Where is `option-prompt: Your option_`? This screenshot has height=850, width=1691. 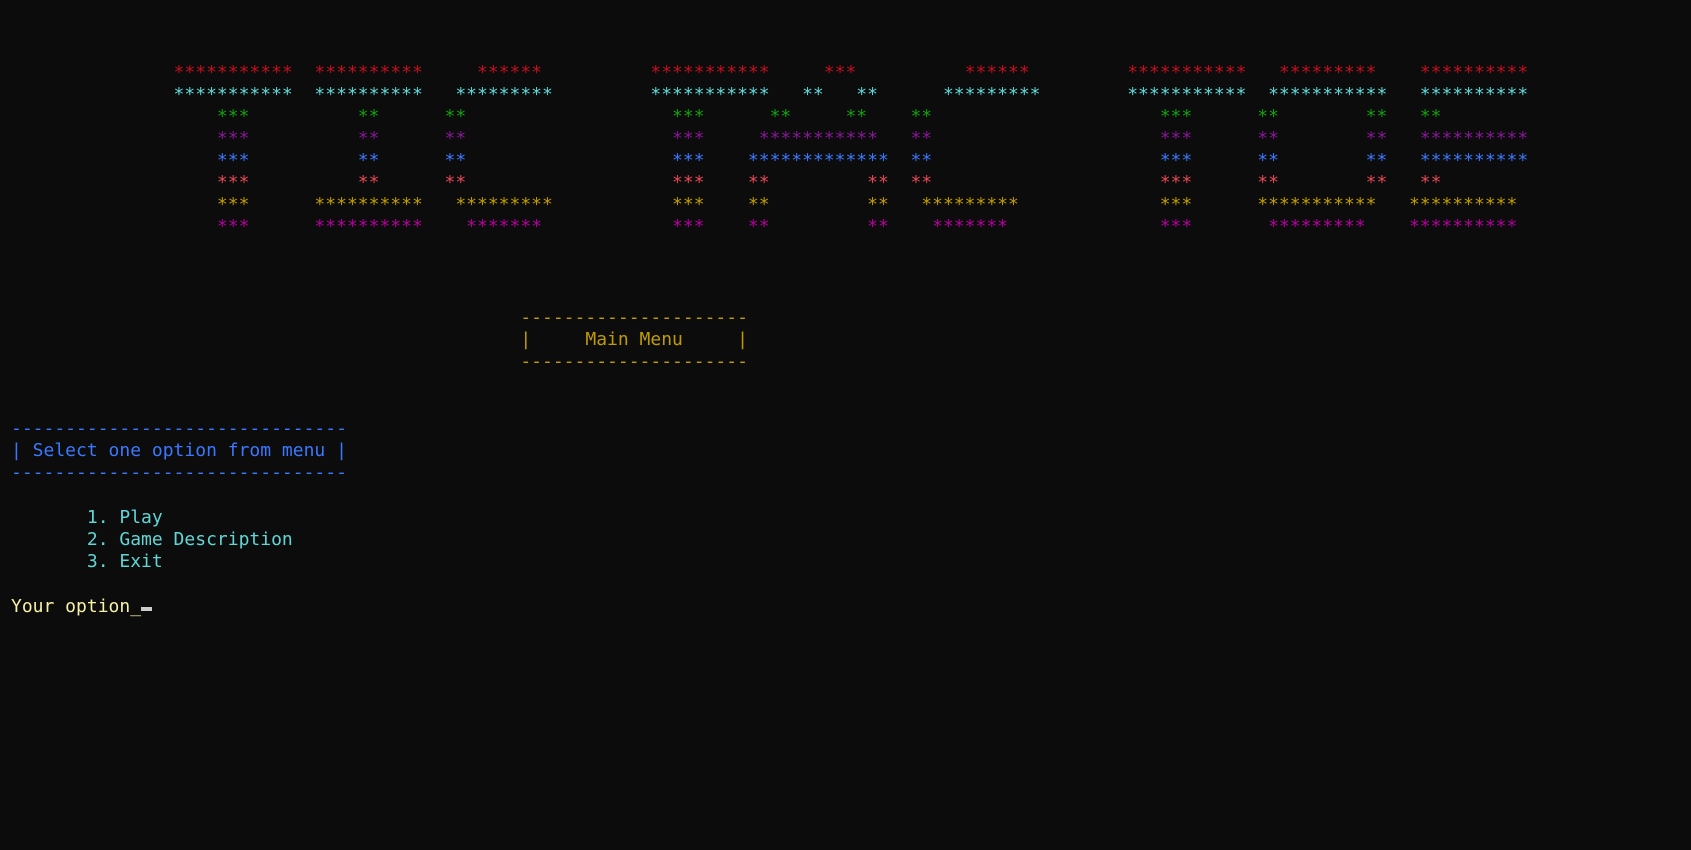 option-prompt: Your option_ is located at coordinates (82, 607).